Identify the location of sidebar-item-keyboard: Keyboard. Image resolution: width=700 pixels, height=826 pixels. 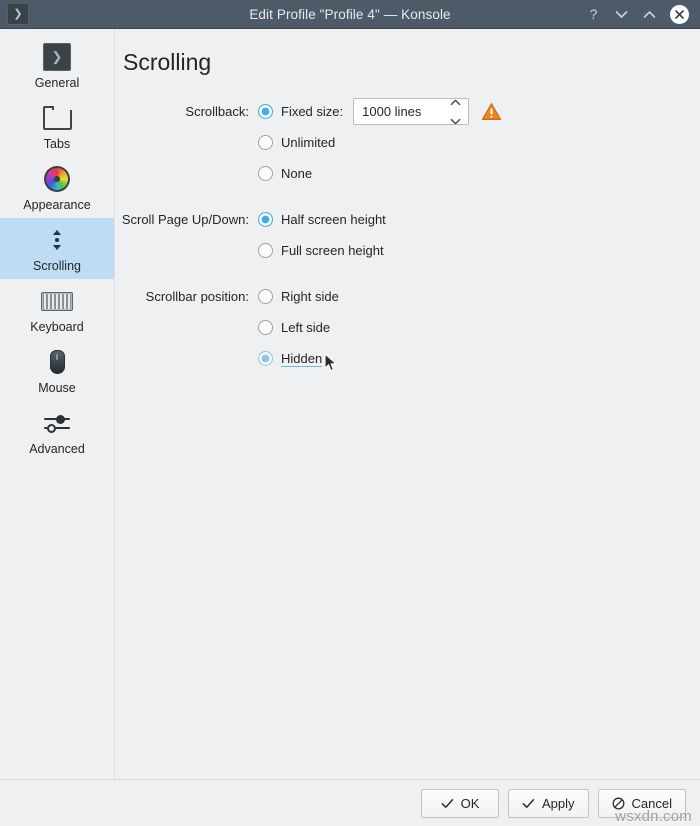
(57, 309).